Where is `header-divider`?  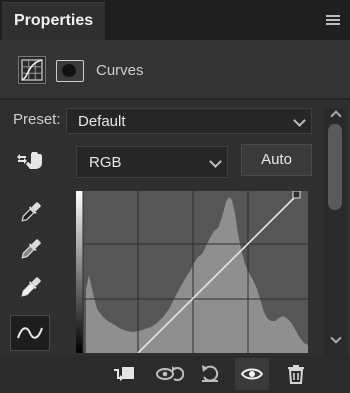 header-divider is located at coordinates (175, 99).